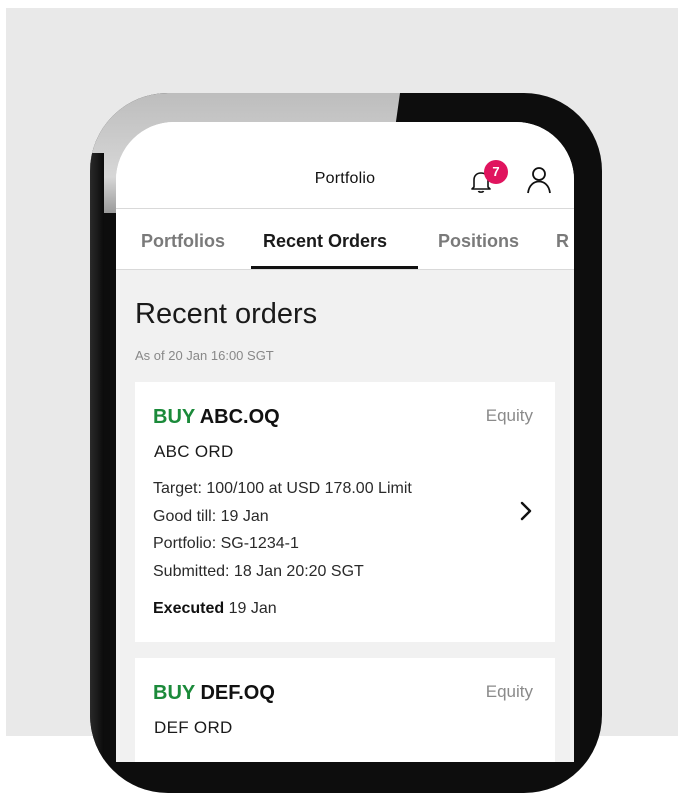  What do you see at coordinates (562, 241) in the screenshot?
I see `tab-more: R` at bounding box center [562, 241].